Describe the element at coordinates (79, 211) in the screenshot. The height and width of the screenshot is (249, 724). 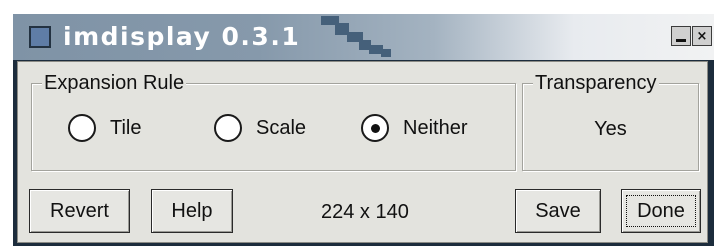
I see `revert-button: Revert` at that location.